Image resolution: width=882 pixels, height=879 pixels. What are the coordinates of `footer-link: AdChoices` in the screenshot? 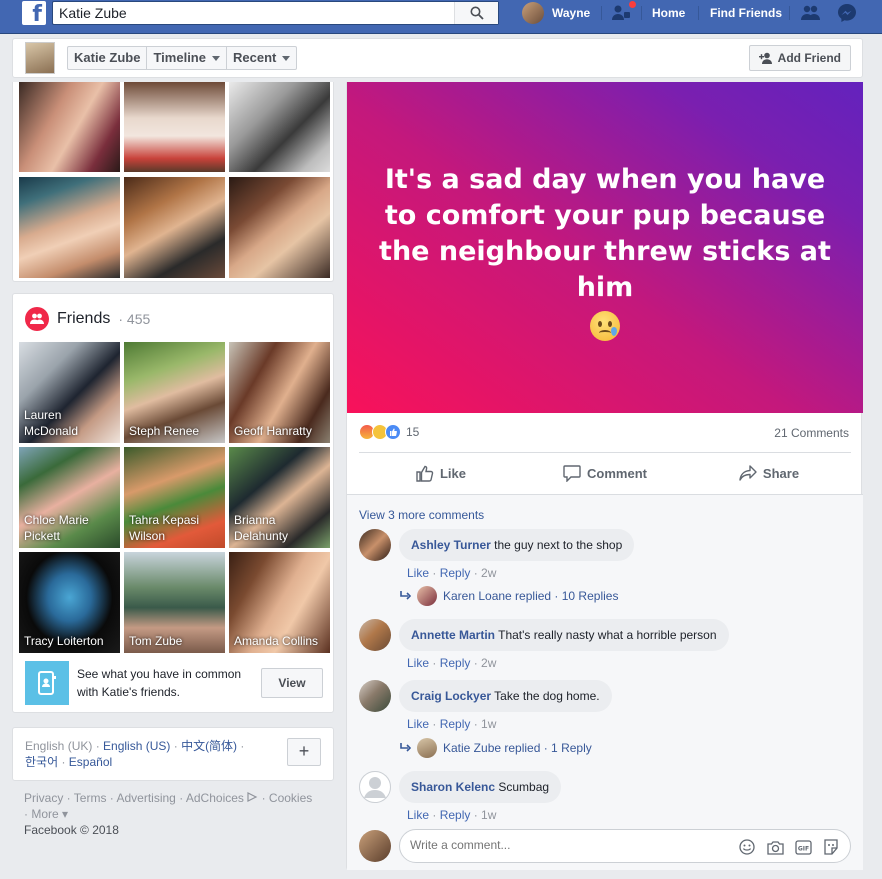 It's located at (215, 798).